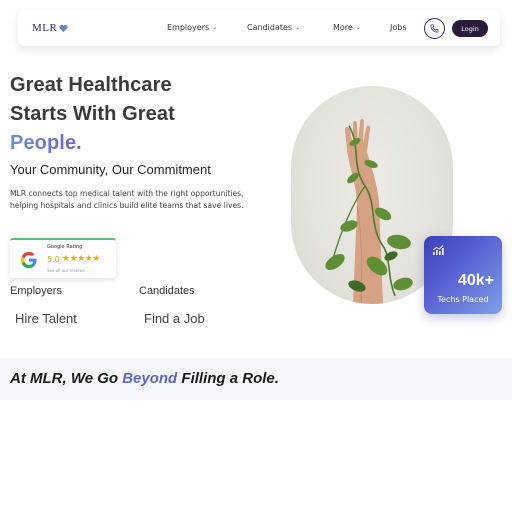 The width and height of the screenshot is (512, 512). I want to click on brand-logo: MLR, so click(50, 28).